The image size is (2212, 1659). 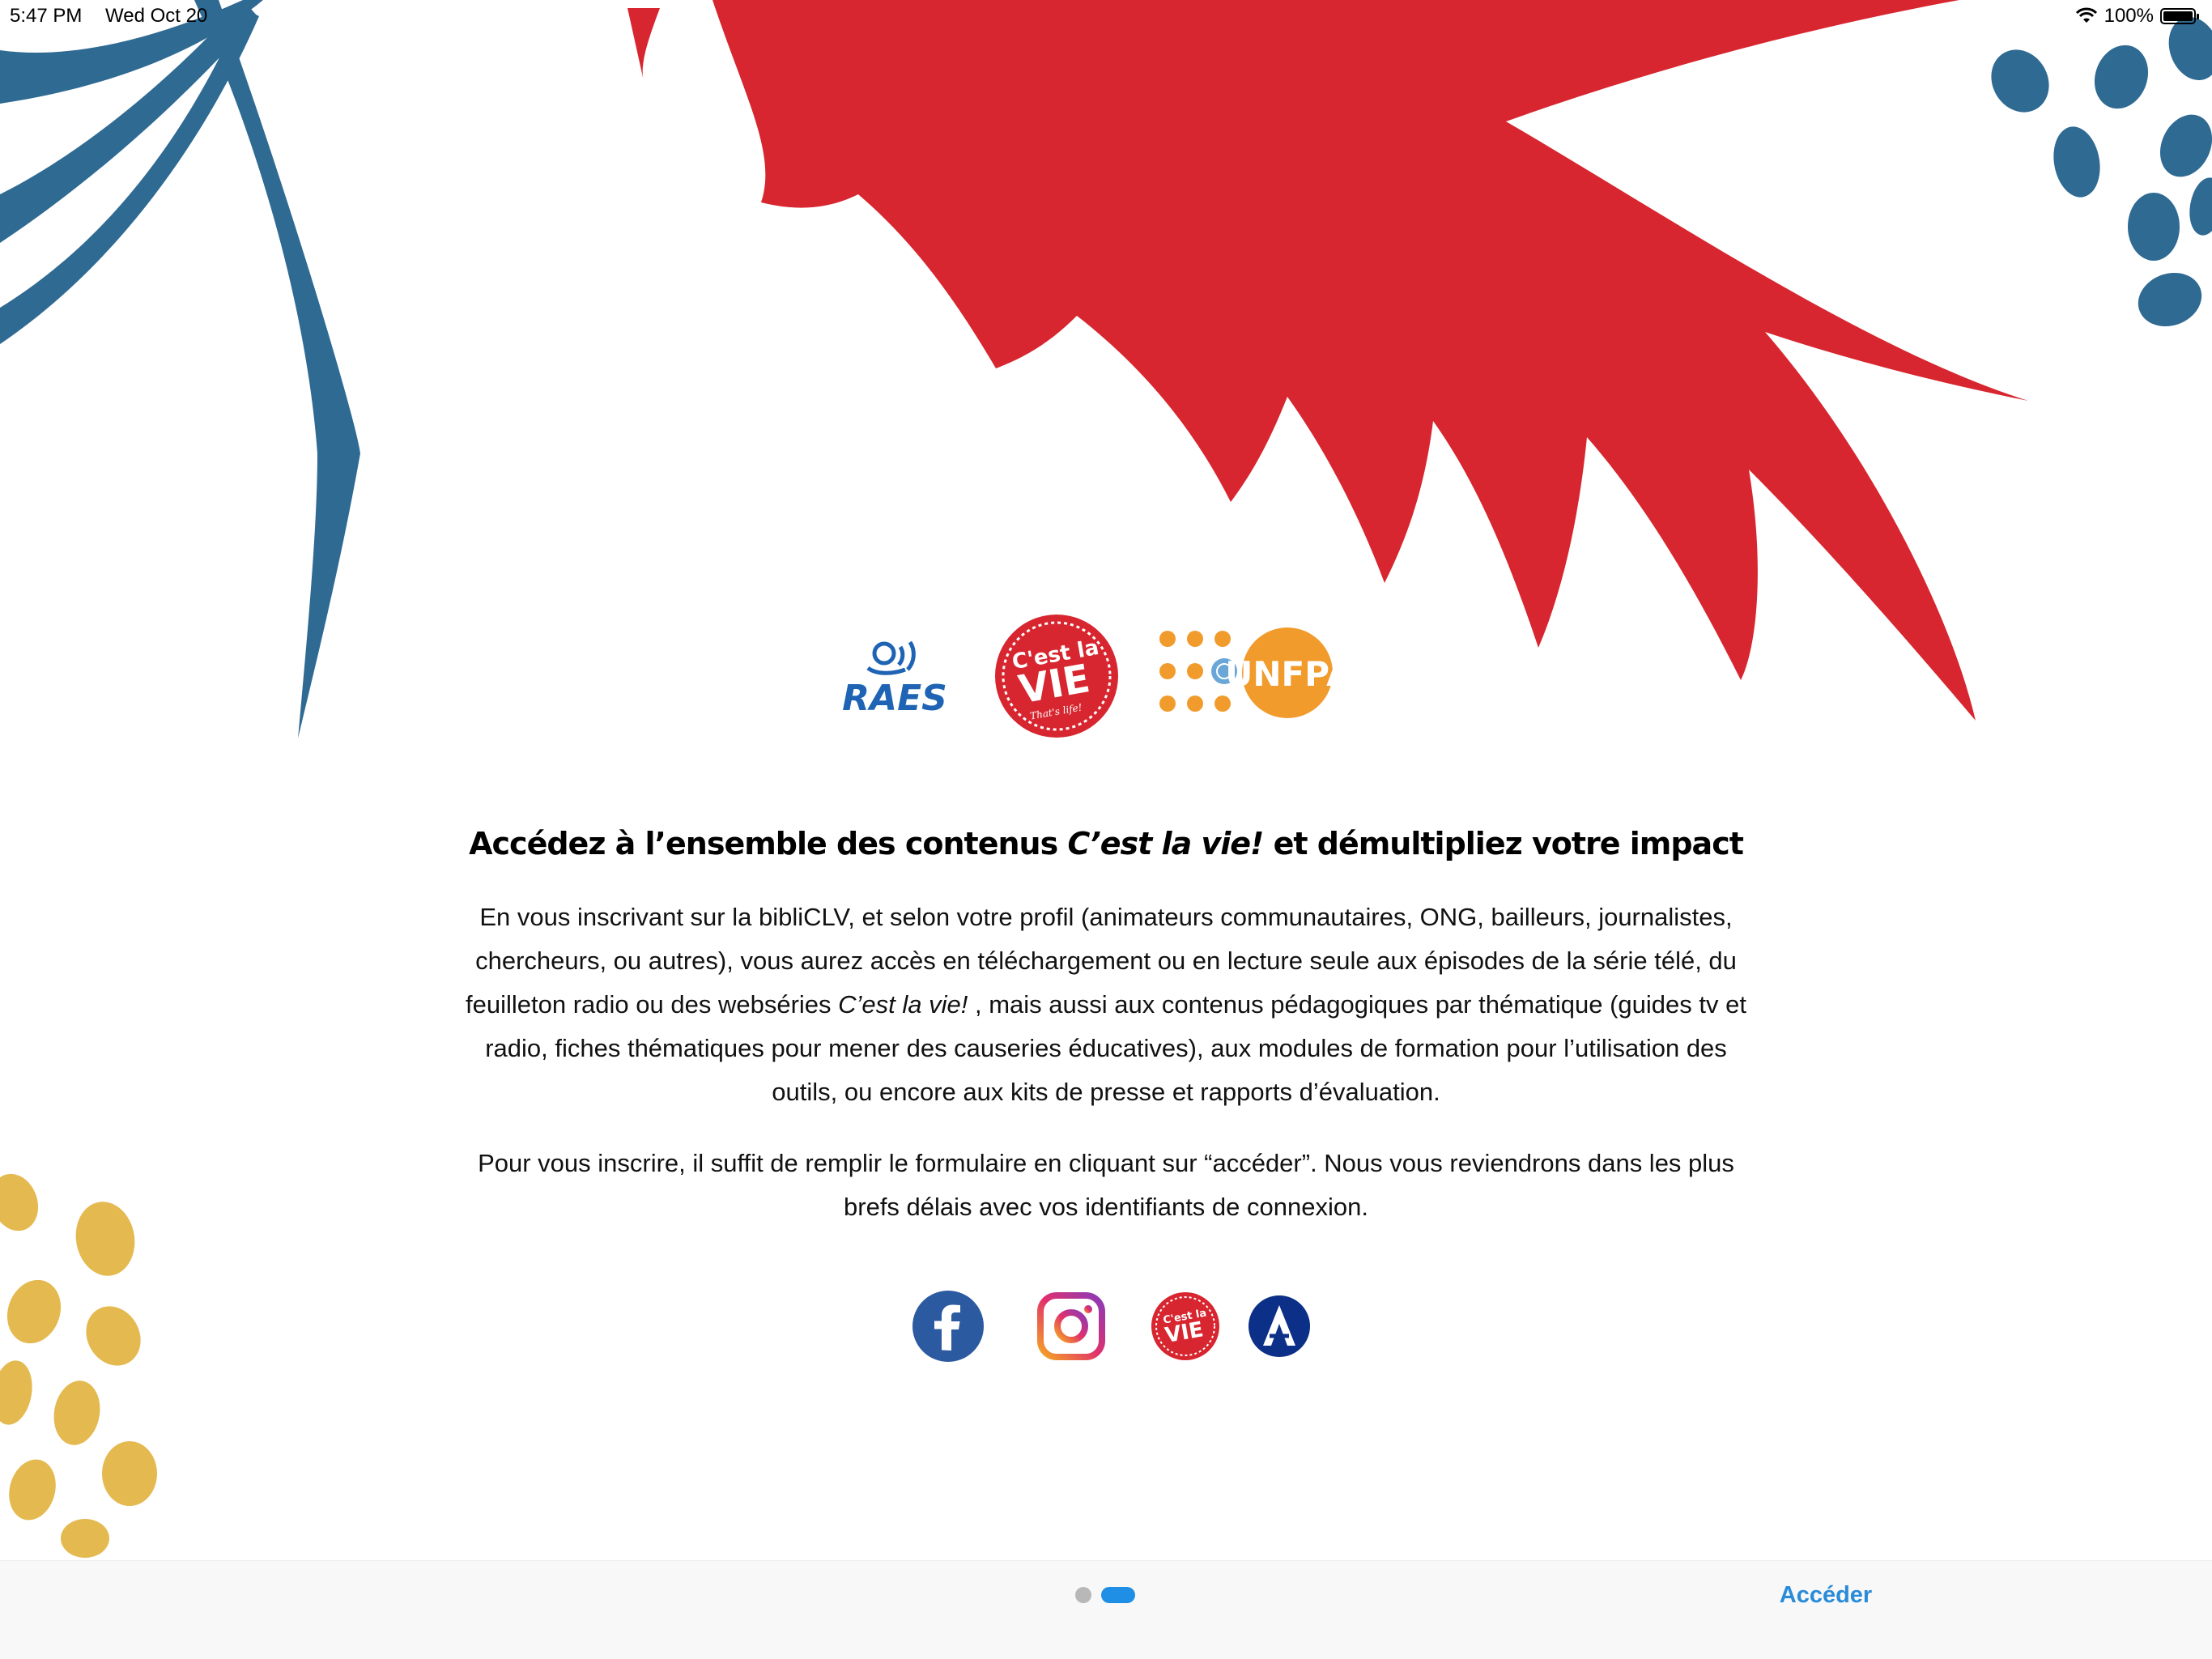 What do you see at coordinates (157, 16) in the screenshot?
I see `status-date: Wed Oct 20` at bounding box center [157, 16].